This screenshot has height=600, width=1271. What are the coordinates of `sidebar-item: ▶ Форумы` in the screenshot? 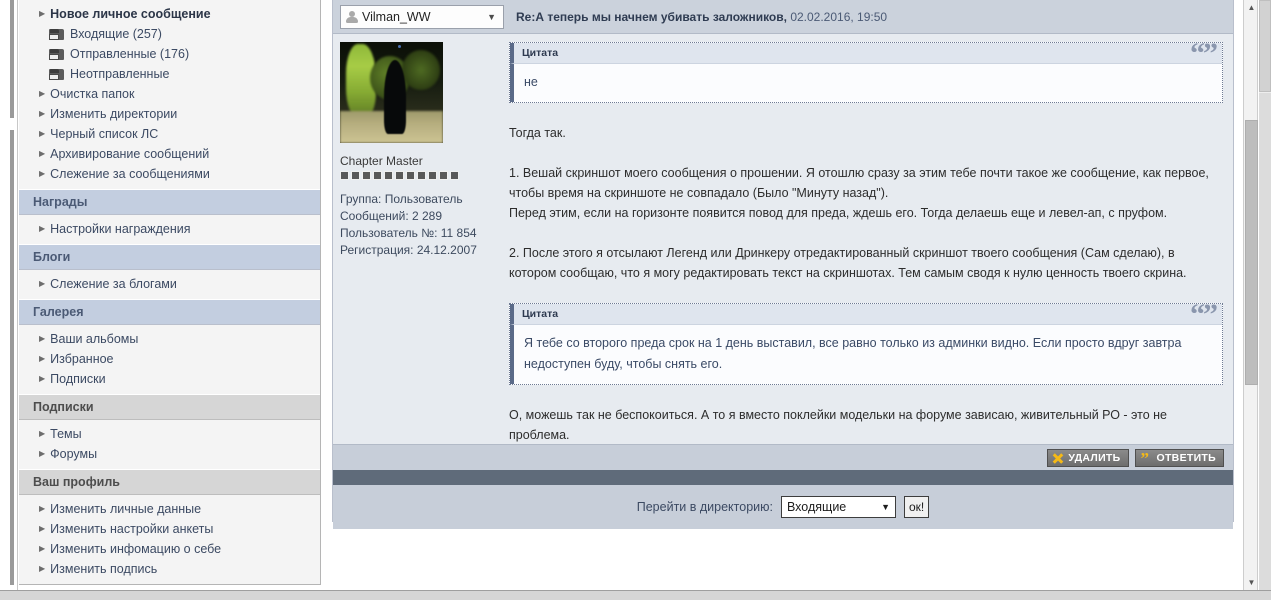 It's located at (169, 454).